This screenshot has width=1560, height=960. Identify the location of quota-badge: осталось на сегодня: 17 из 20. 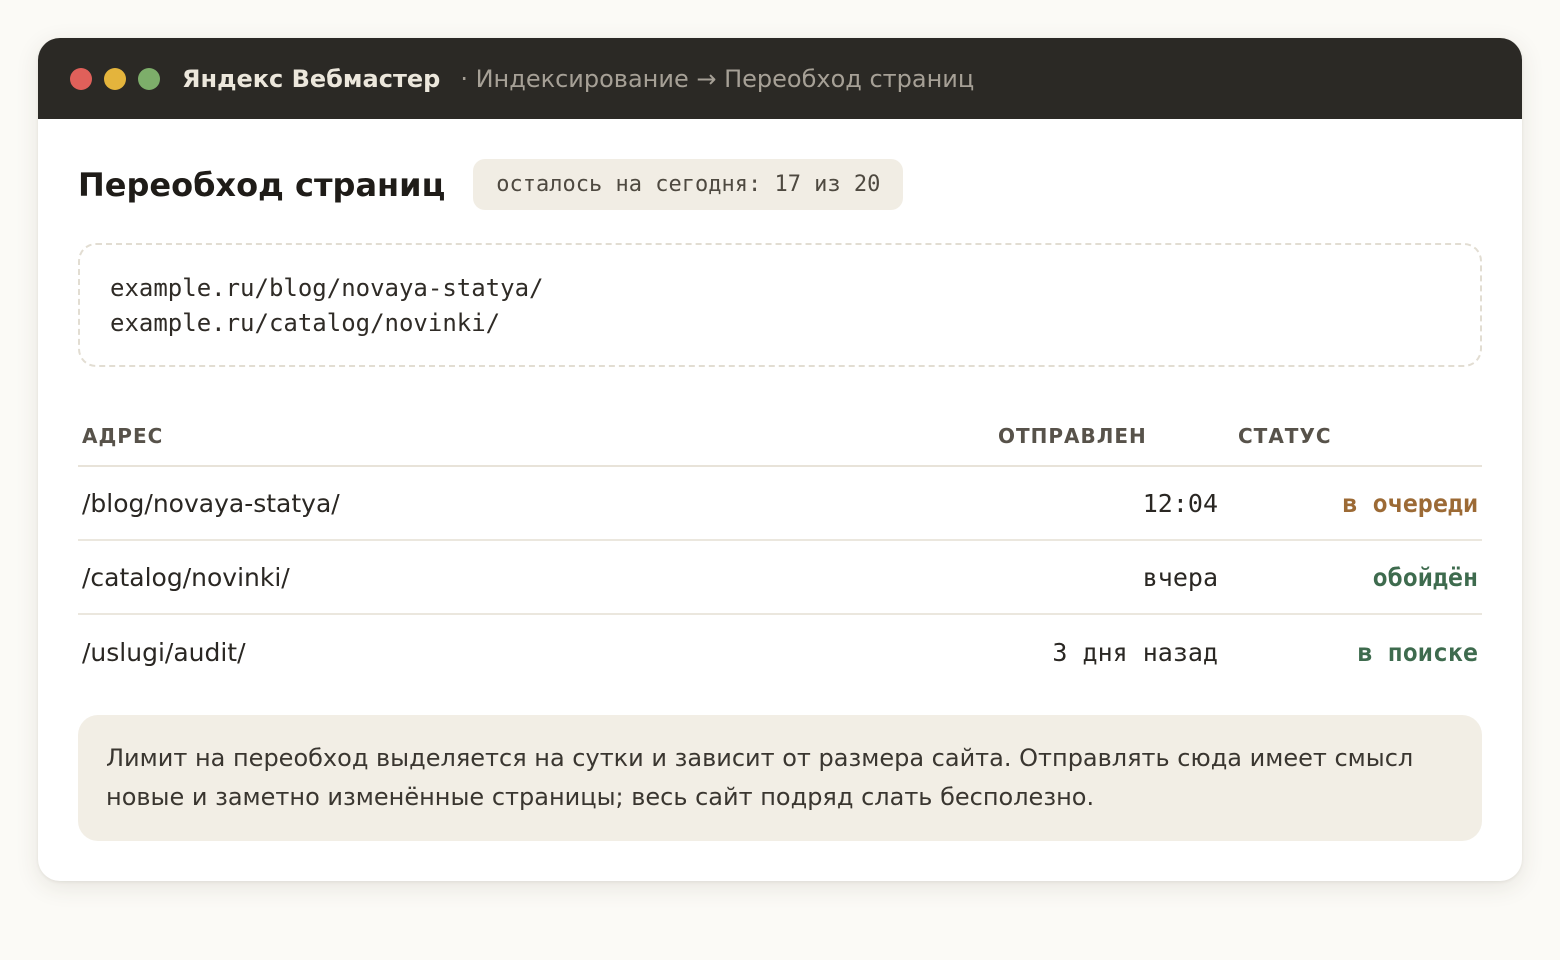
(688, 184).